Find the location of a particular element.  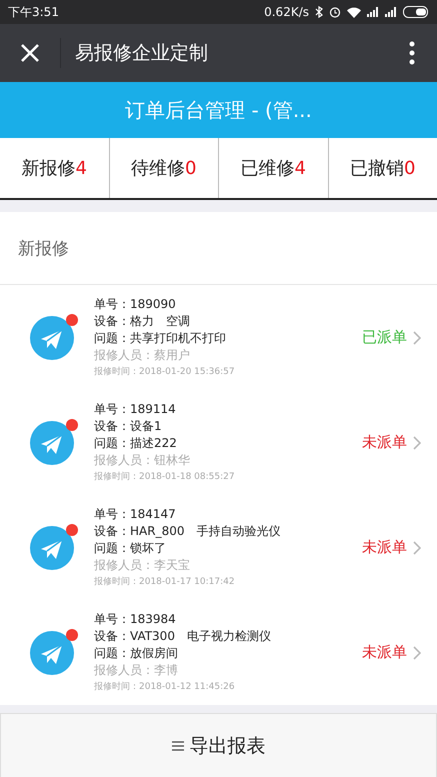

report-time: 报修时间：2018-01-17 10:17:42 is located at coordinates (165, 582).